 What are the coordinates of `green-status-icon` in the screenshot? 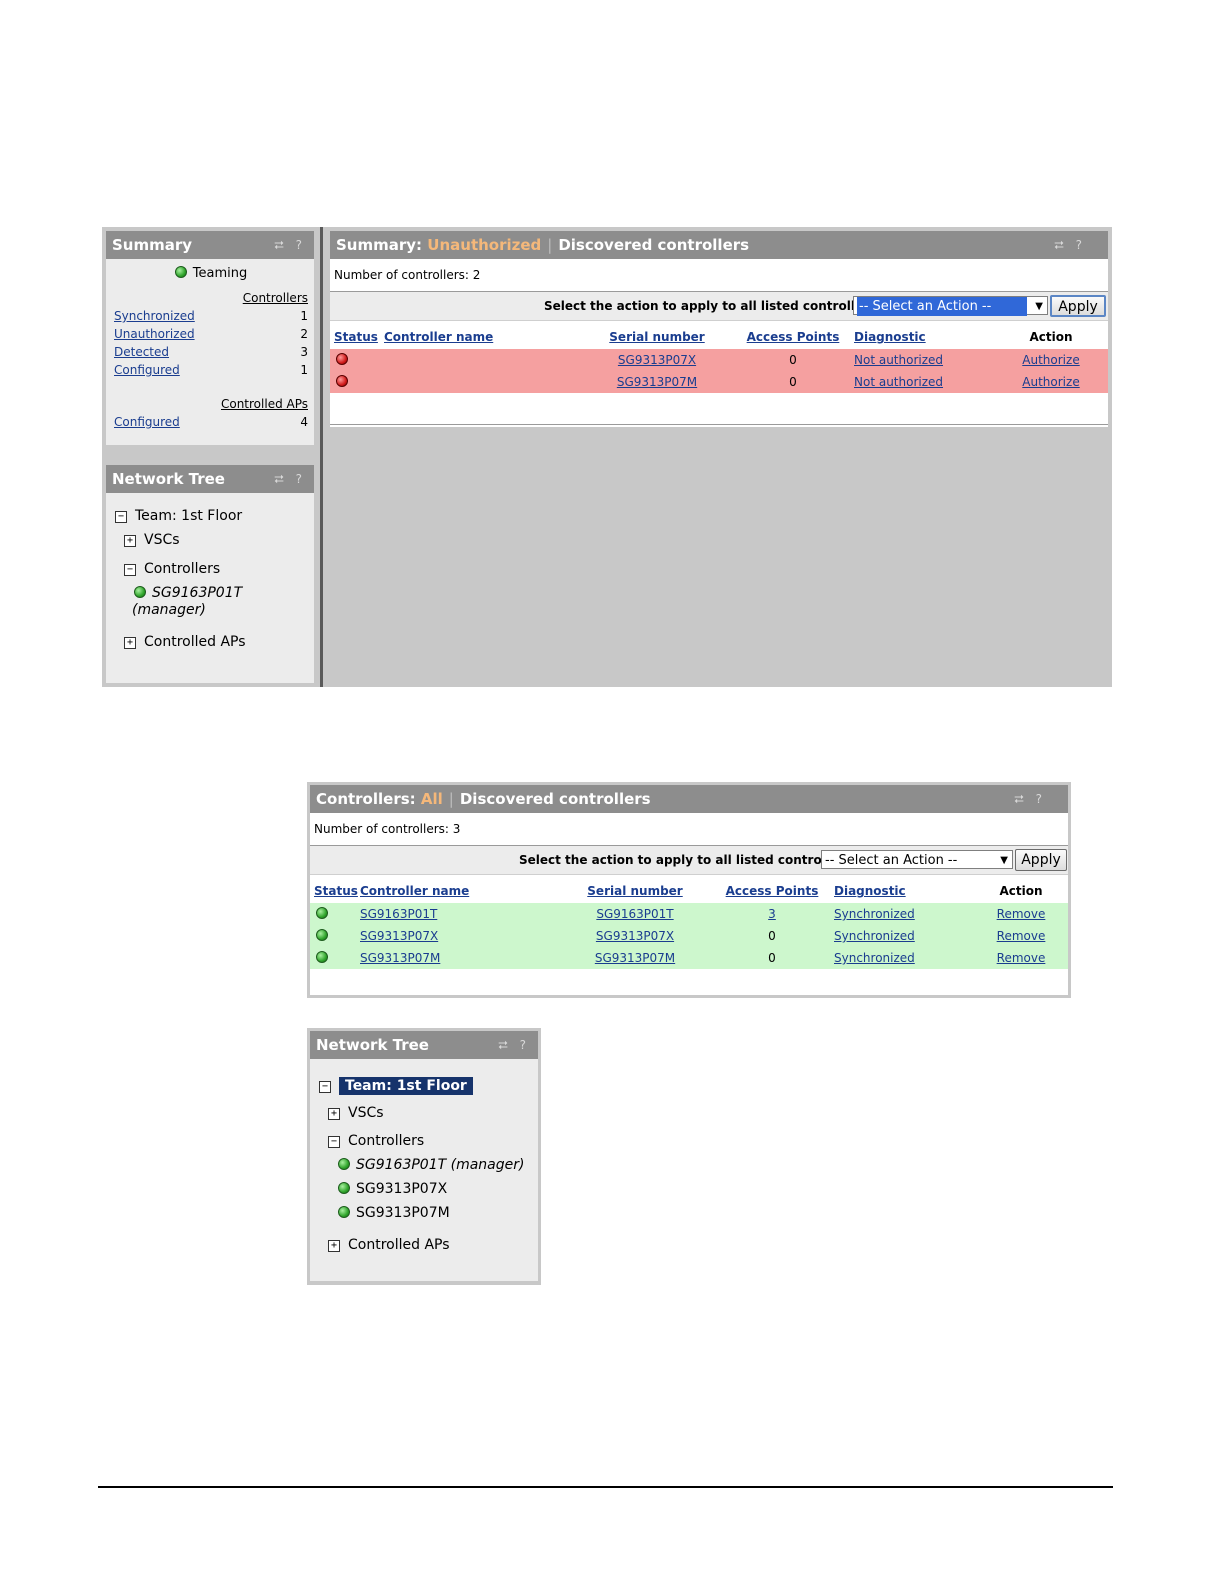 It's located at (180, 272).